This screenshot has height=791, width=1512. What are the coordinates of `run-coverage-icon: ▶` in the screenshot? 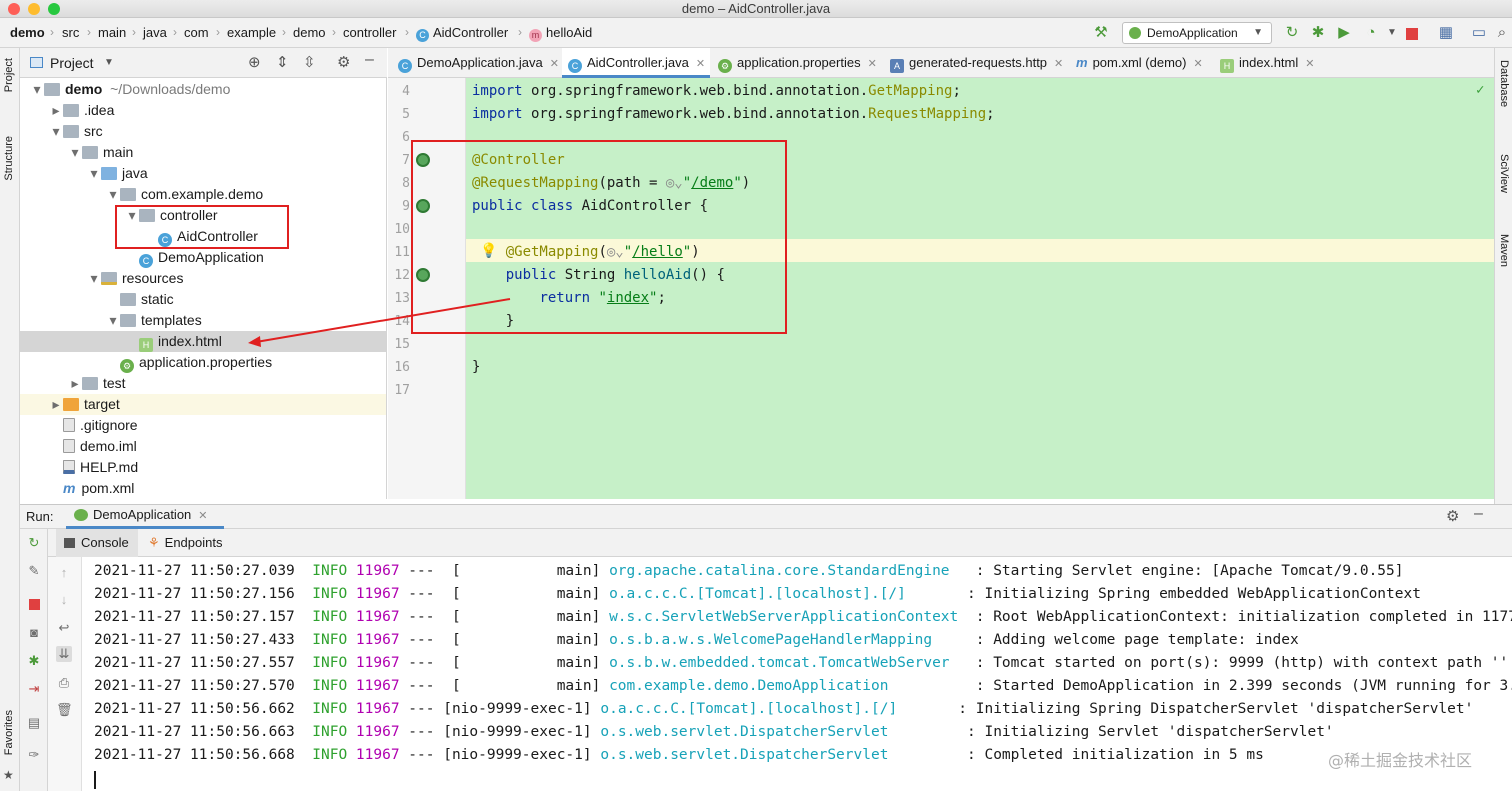 It's located at (1344, 33).